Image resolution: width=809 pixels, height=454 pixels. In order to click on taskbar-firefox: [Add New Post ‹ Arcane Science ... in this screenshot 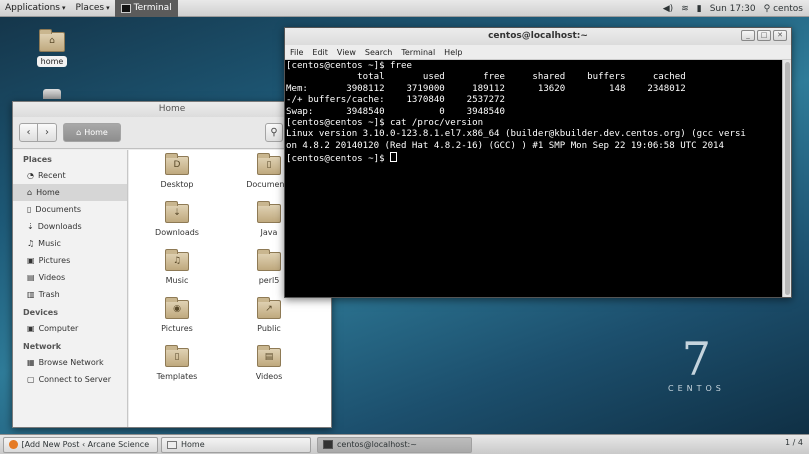, I will do `click(80, 444)`.